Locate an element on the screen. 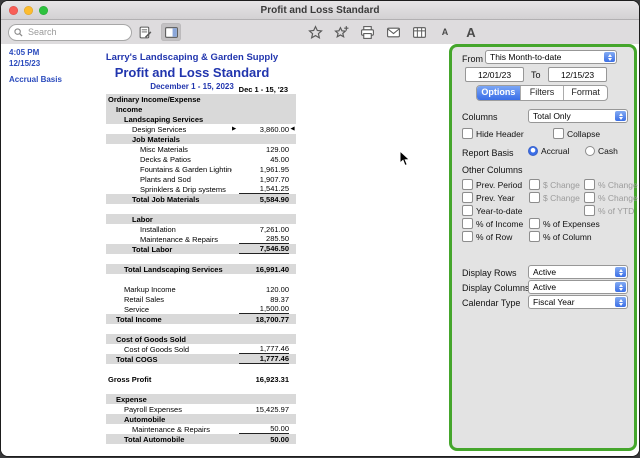 This screenshot has width=640, height=458. row-value: 15,425.97 is located at coordinates (264, 409).